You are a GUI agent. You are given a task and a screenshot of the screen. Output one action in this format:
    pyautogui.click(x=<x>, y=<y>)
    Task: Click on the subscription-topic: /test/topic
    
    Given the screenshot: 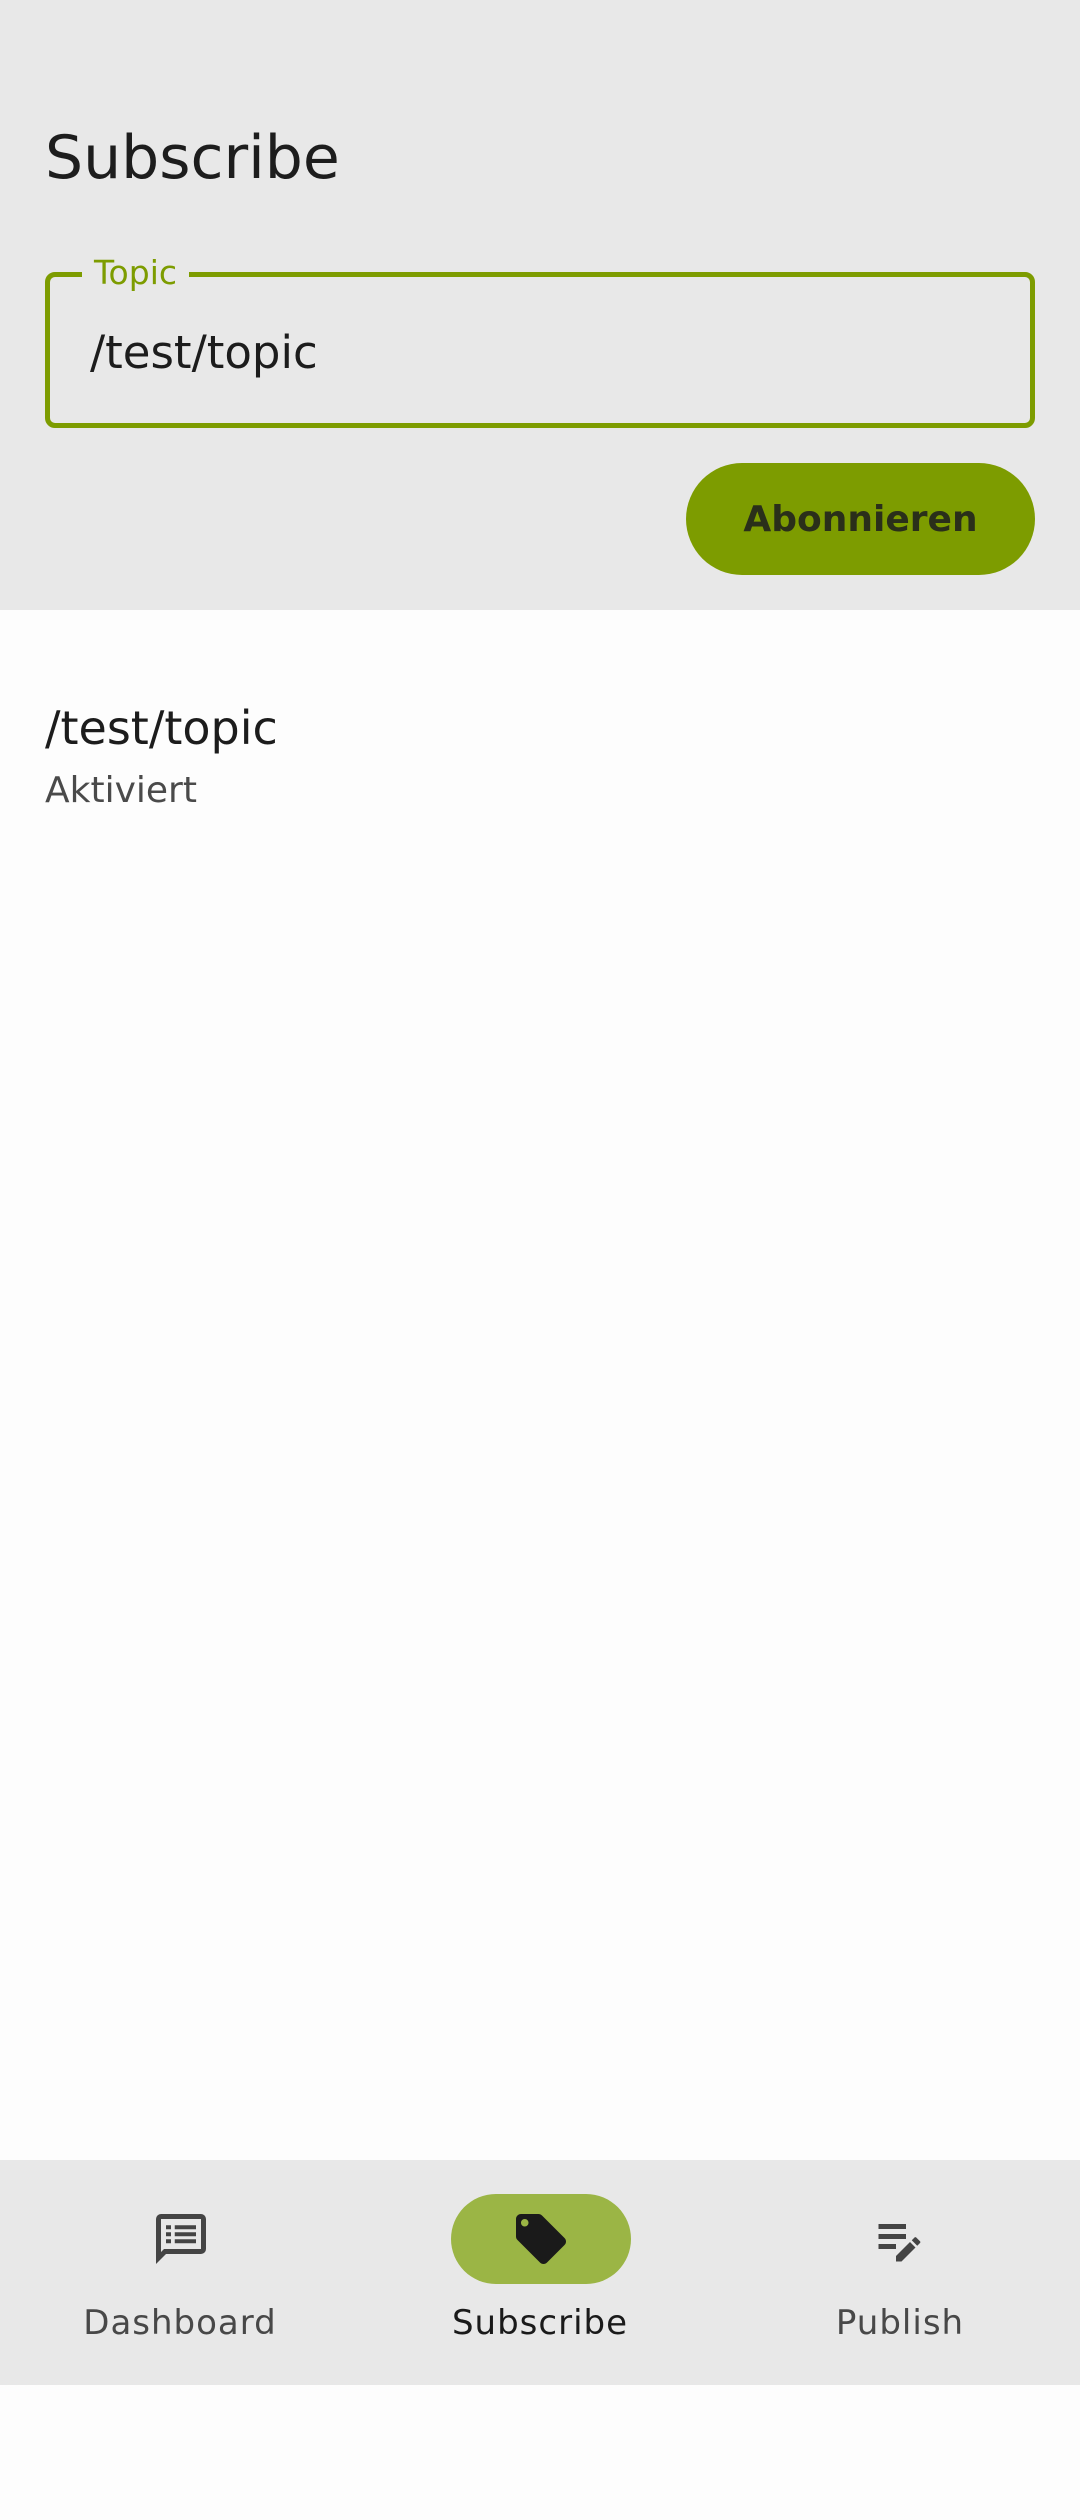 What is the action you would take?
    pyautogui.click(x=161, y=728)
    